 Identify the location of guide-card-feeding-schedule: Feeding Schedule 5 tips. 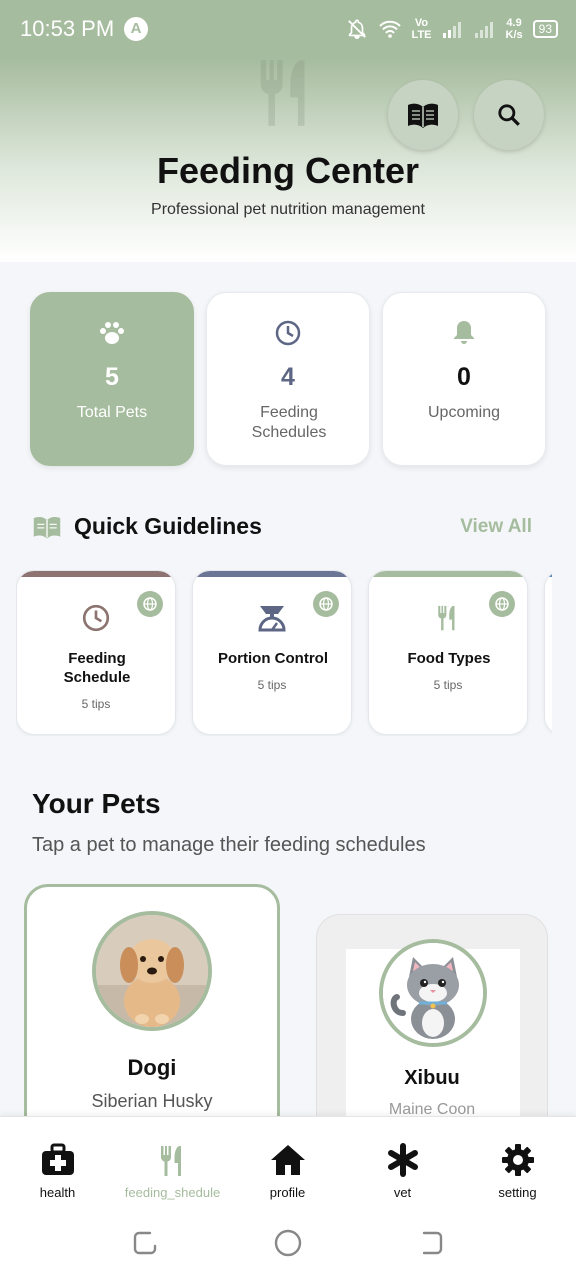
(96, 652).